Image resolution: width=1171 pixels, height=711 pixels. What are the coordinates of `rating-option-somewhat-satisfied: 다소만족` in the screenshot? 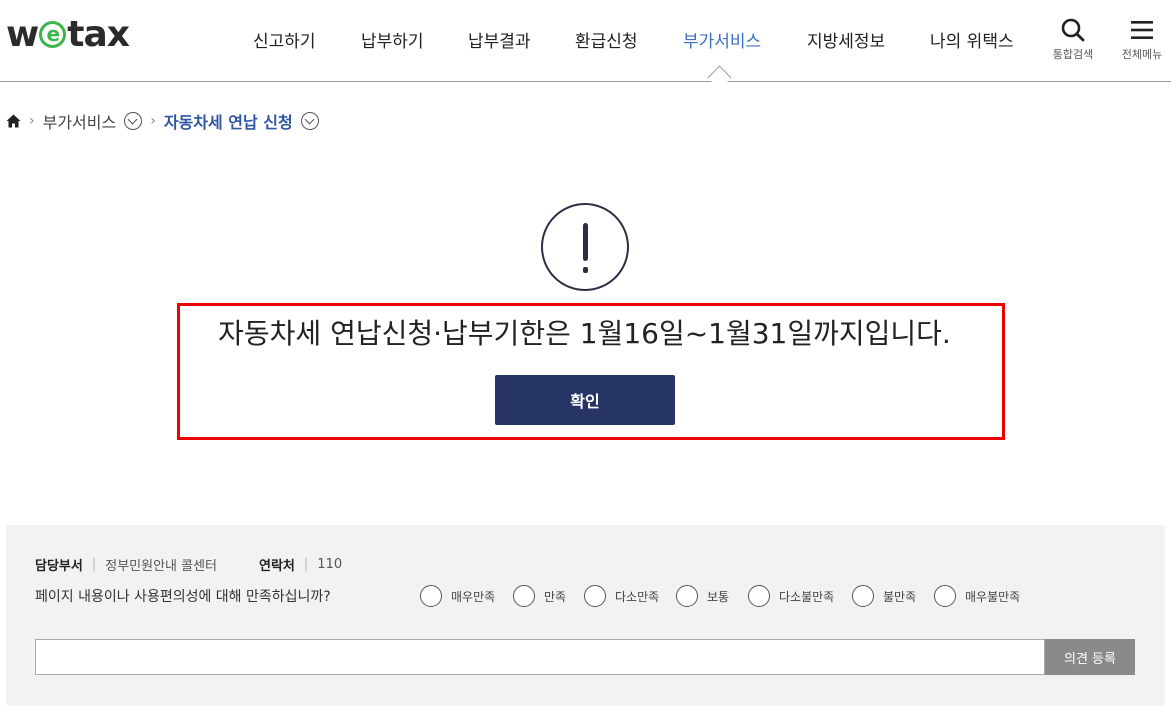 It's located at (621, 596).